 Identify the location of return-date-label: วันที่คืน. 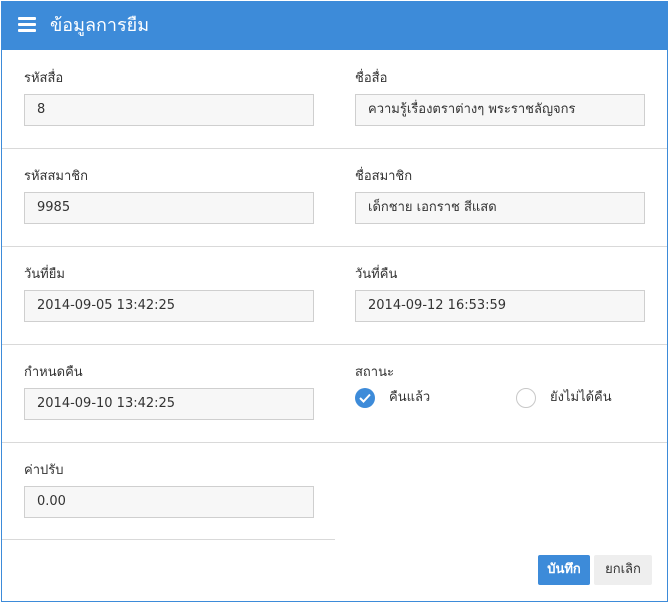
(376, 274).